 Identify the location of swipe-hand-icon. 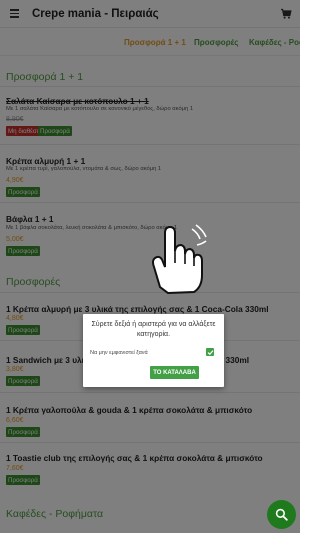
(179, 259).